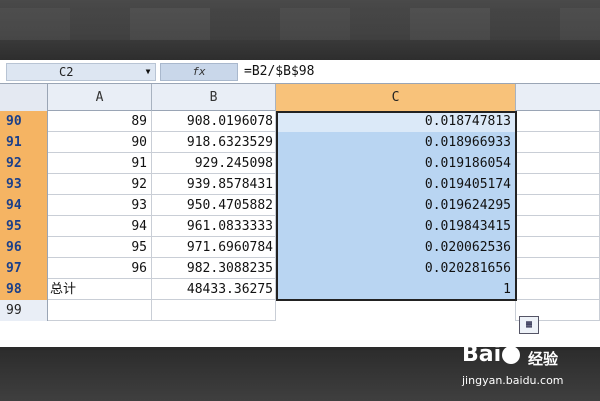  What do you see at coordinates (214, 268) in the screenshot?
I see `cell-b: 982.3088235` at bounding box center [214, 268].